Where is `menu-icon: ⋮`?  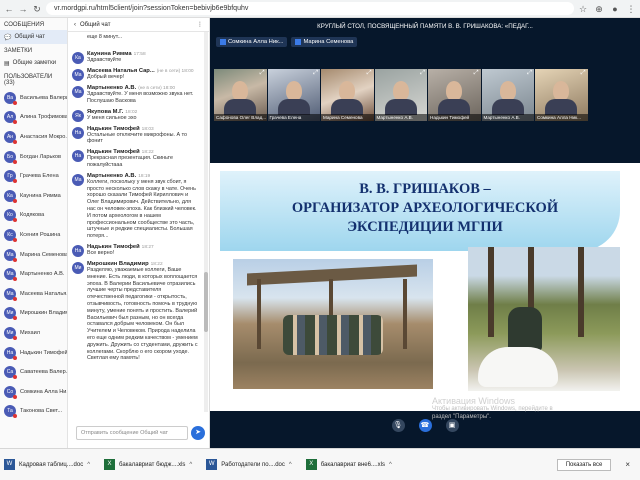
menu-icon: ⋮ is located at coordinates (631, 9).